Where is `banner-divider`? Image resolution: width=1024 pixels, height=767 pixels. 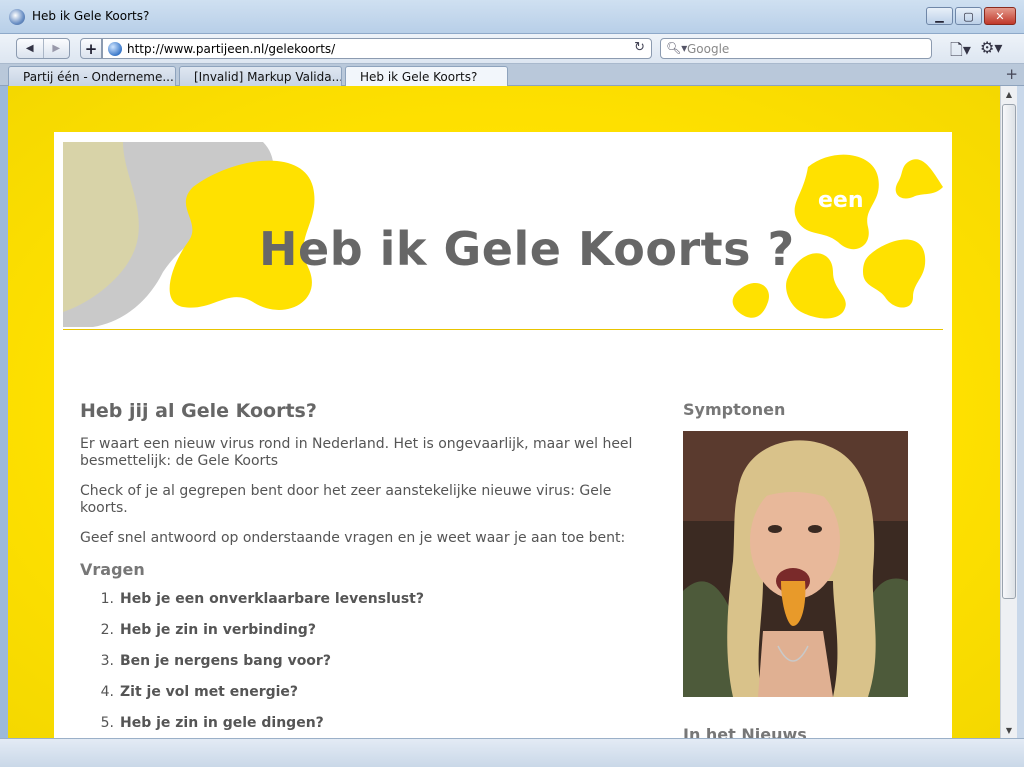 banner-divider is located at coordinates (503, 329).